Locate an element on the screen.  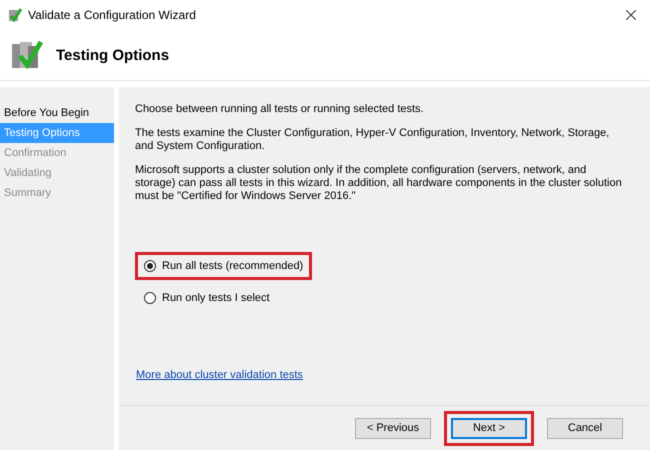
description-text: The tests examine the Cluster Configuration, Hyper-V Configuration, Inventory, Network, Storage, and System Configuration. is located at coordinates (372, 140).